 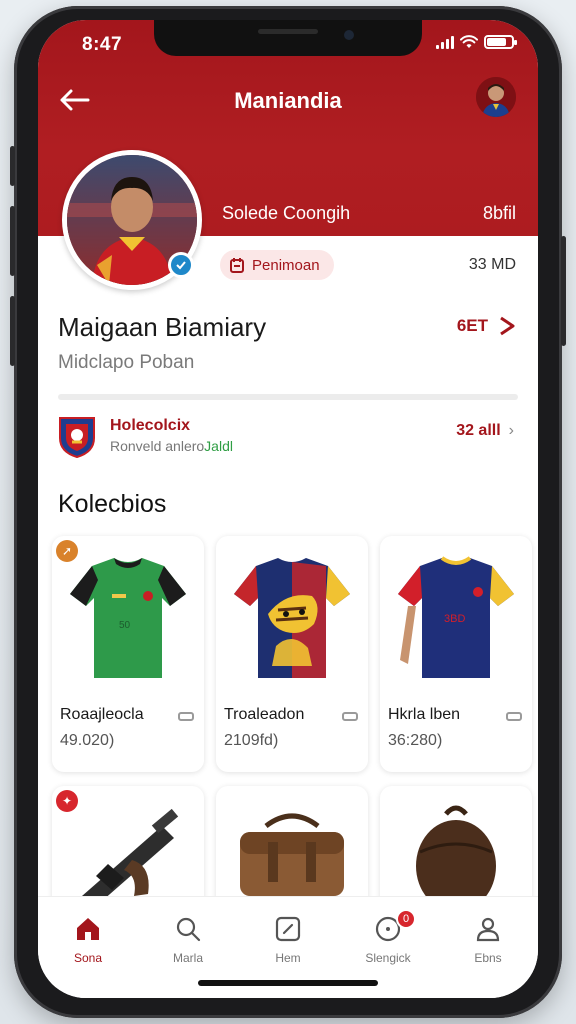 I want to click on notification-badge: 0, so click(x=406, y=919).